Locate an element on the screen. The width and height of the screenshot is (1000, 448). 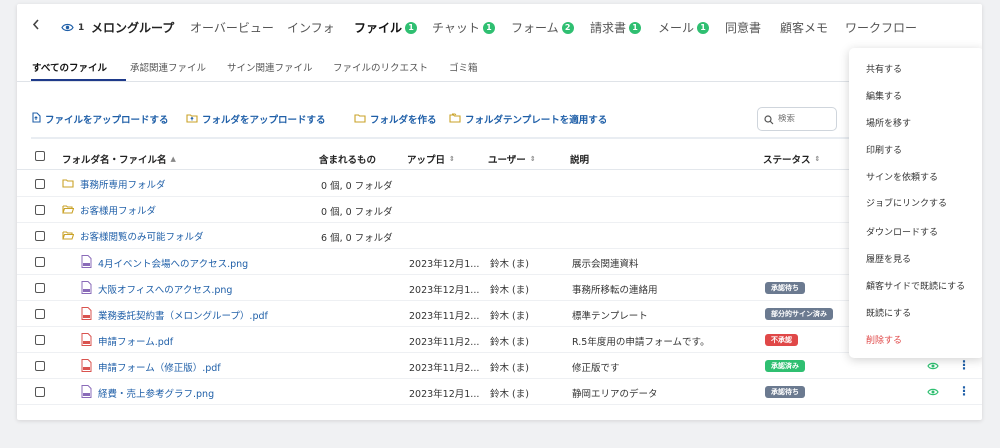
header-name: フォルダ名・ファイル名 ▲ is located at coordinates (119, 159).